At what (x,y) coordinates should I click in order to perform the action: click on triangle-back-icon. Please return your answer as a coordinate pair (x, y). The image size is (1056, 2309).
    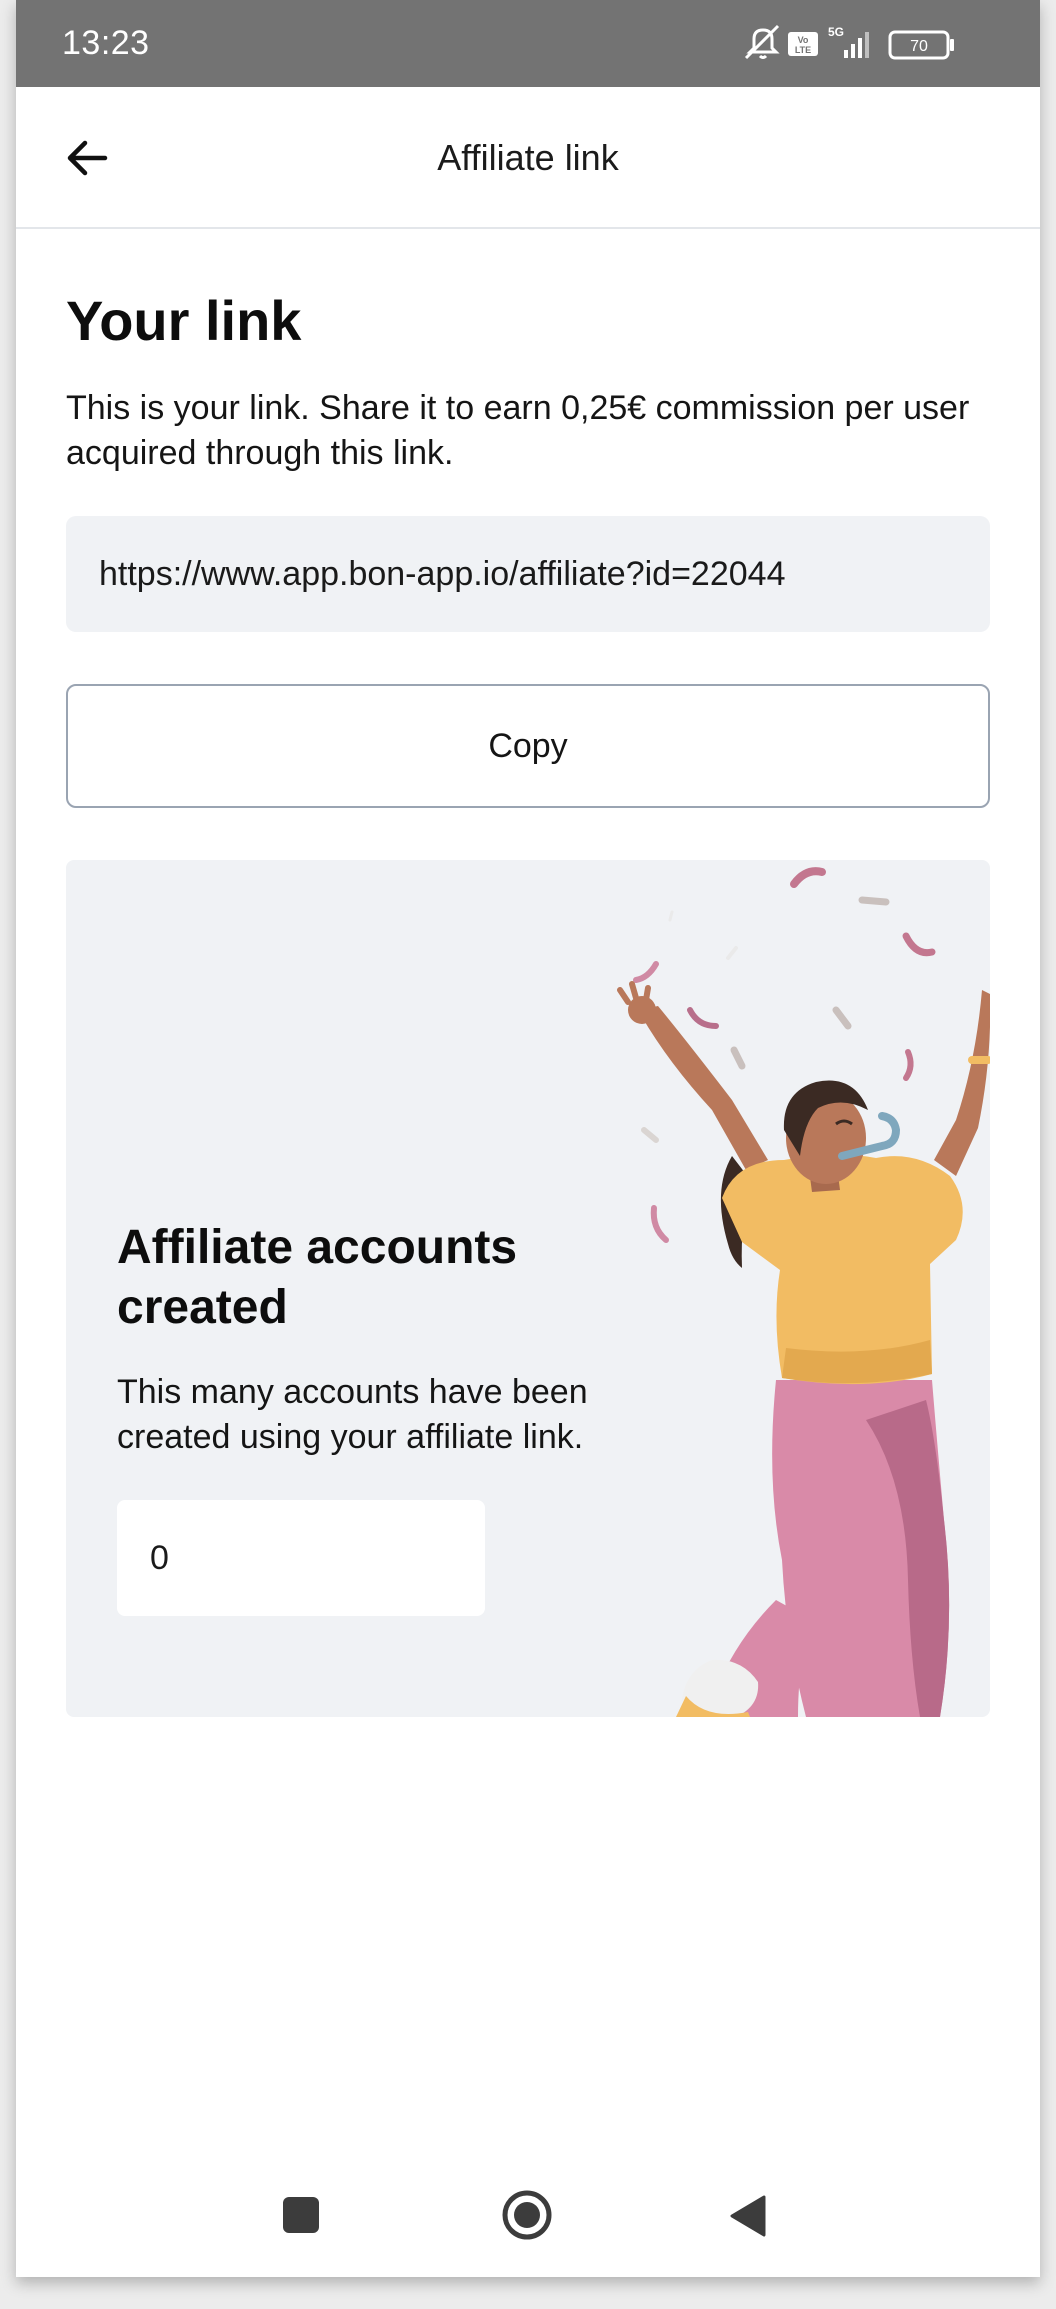
    Looking at the image, I should click on (748, 2216).